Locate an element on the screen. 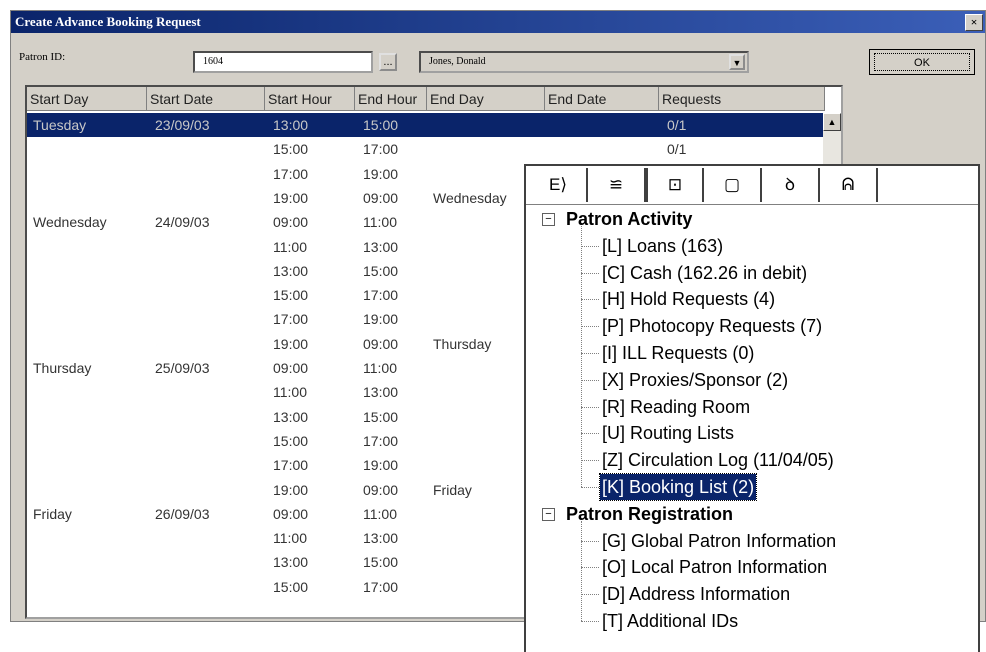 Image resolution: width=986 pixels, height=652 pixels. tree-item: [U] Routing Lists is located at coordinates (668, 433).